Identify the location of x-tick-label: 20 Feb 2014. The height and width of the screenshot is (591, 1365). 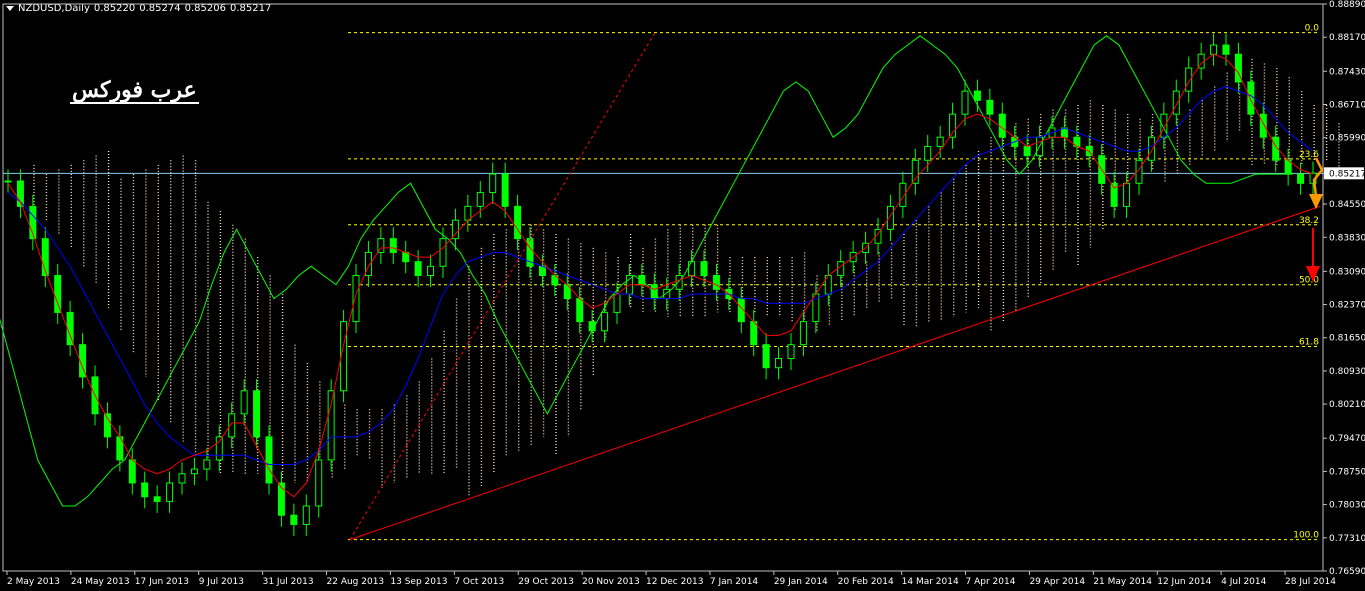
(866, 582).